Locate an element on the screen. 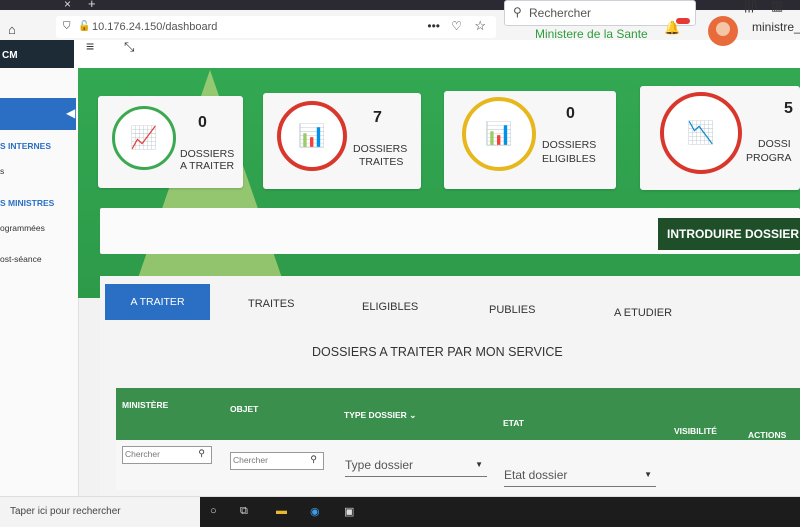 The width and height of the screenshot is (800, 527). stat-card-traites: 📊 7 DOSSIERS TRAITES is located at coordinates (342, 141).